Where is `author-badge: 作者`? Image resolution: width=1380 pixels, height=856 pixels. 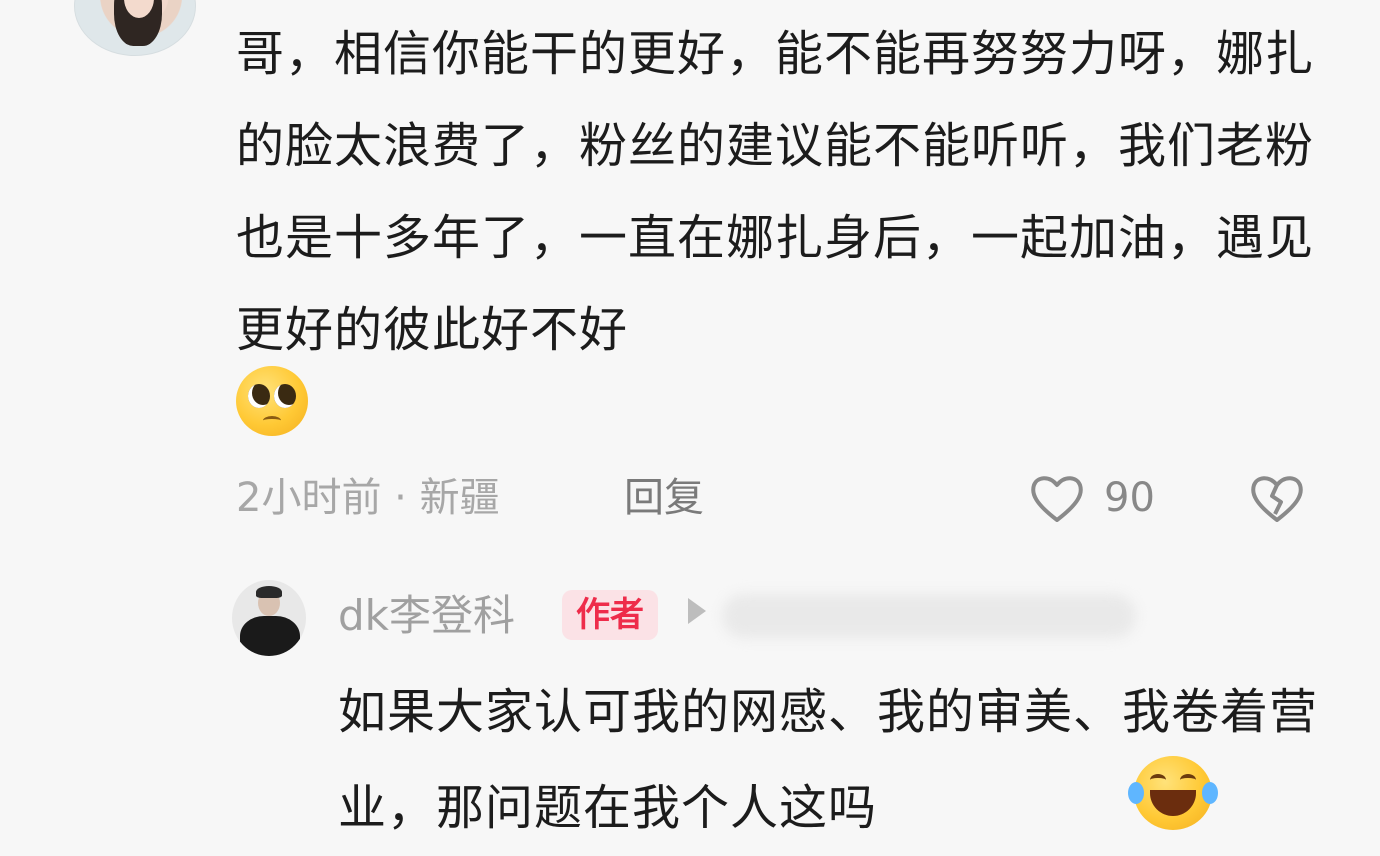
author-badge: 作者 is located at coordinates (610, 615).